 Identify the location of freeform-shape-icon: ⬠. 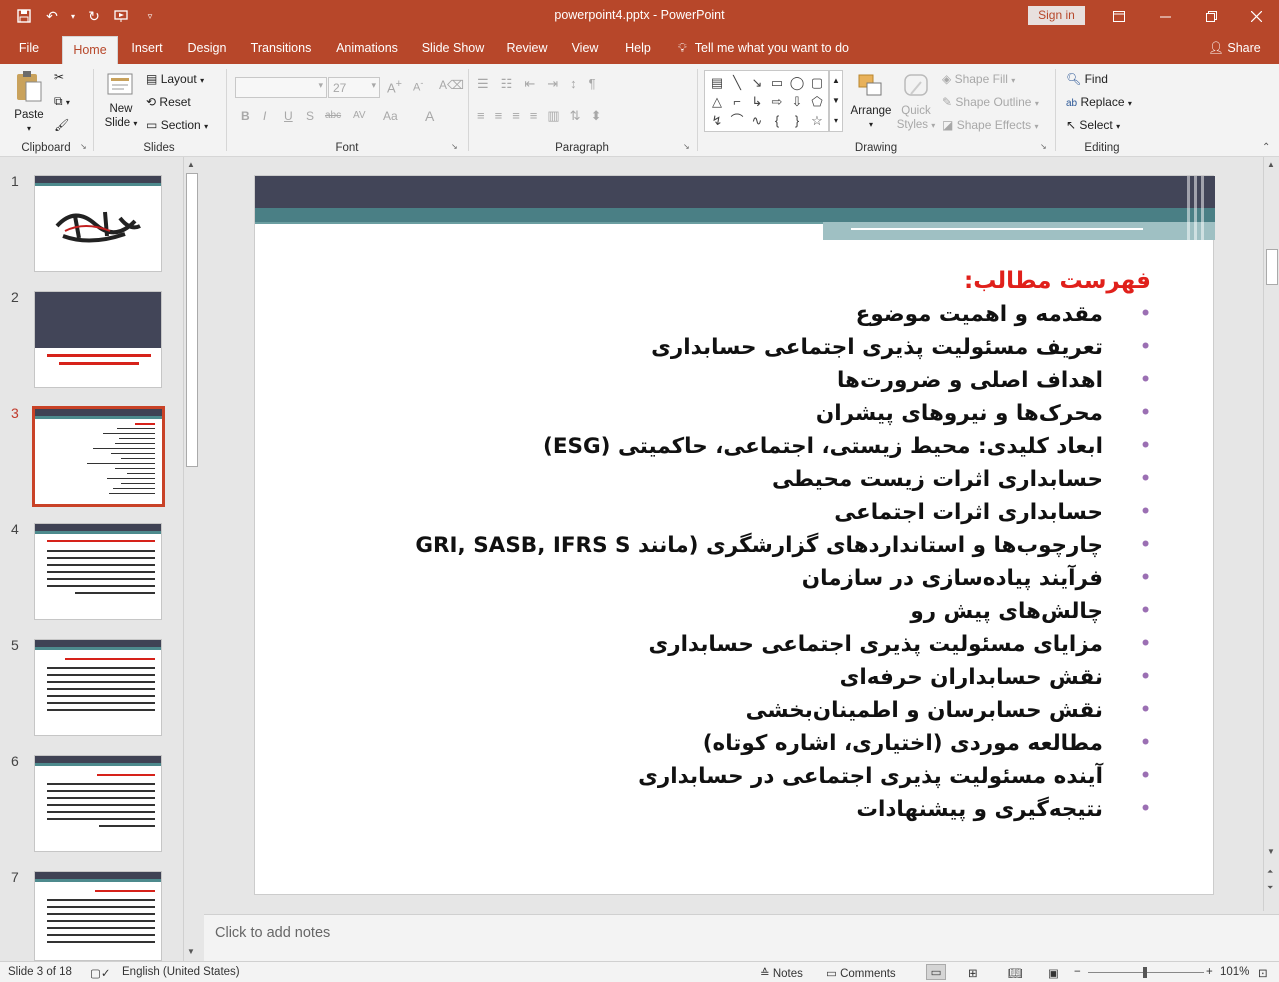
(817, 101).